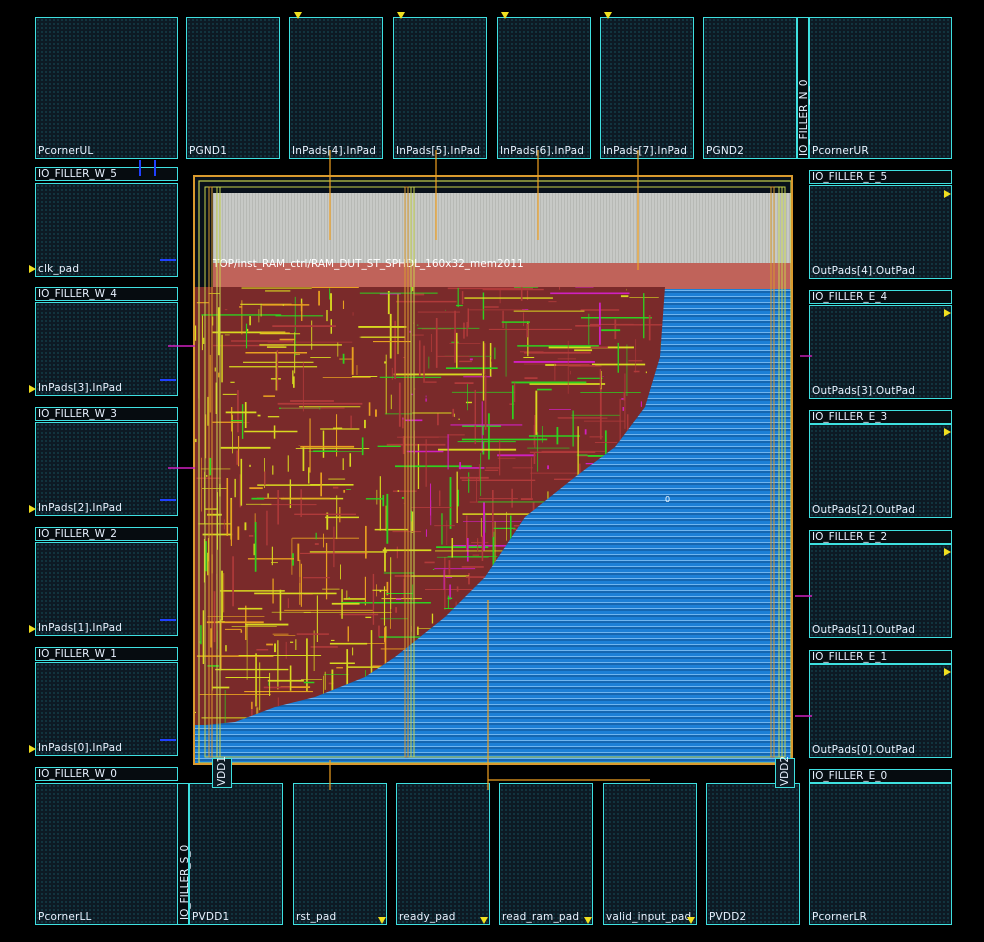 The image size is (984, 942). Describe the element at coordinates (106, 349) in the screenshot. I see `west-pad-1: InPads[3].InPad` at that location.